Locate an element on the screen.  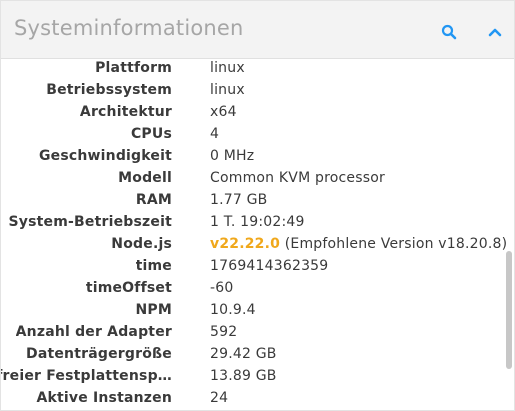
info-value: x64 is located at coordinates (223, 112).